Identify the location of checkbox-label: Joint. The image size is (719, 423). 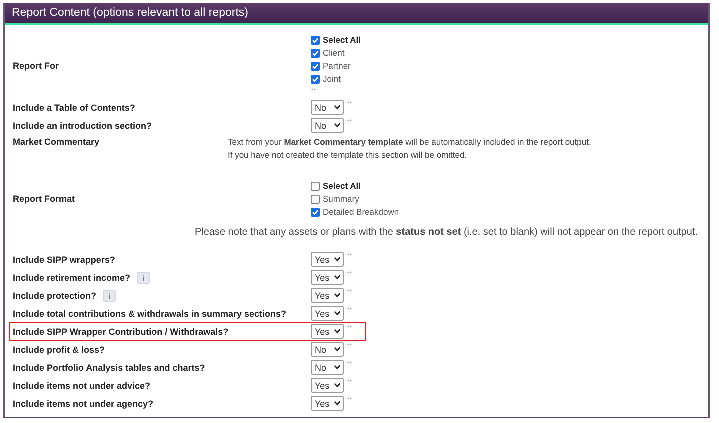
(332, 79).